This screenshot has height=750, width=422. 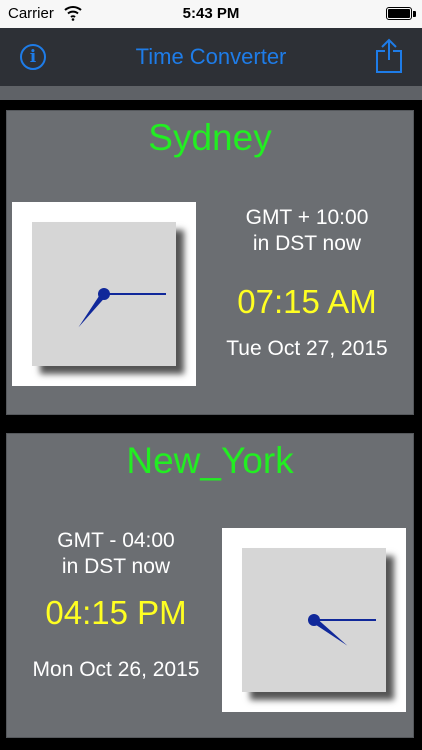 What do you see at coordinates (210, 460) in the screenshot?
I see `city-name: New_York` at bounding box center [210, 460].